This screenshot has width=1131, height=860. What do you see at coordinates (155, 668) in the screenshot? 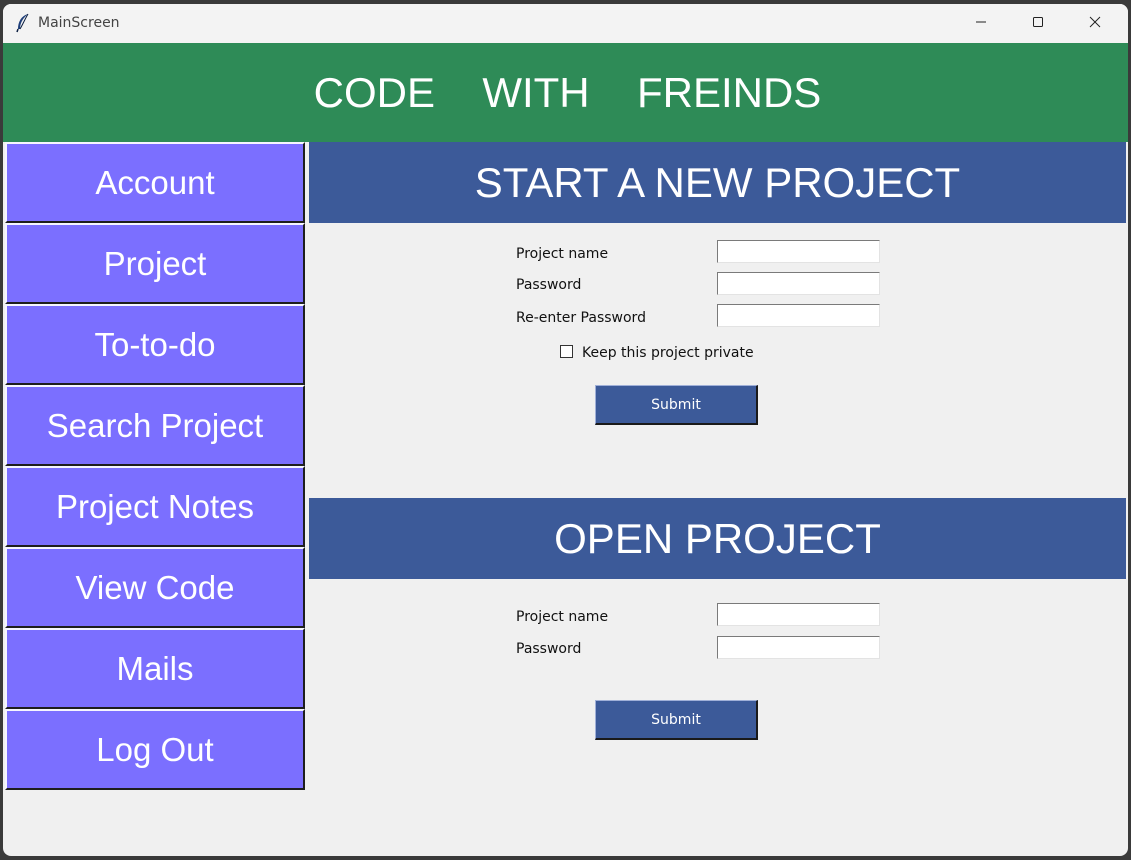
I see `sidebar-item-mails: Mails` at bounding box center [155, 668].